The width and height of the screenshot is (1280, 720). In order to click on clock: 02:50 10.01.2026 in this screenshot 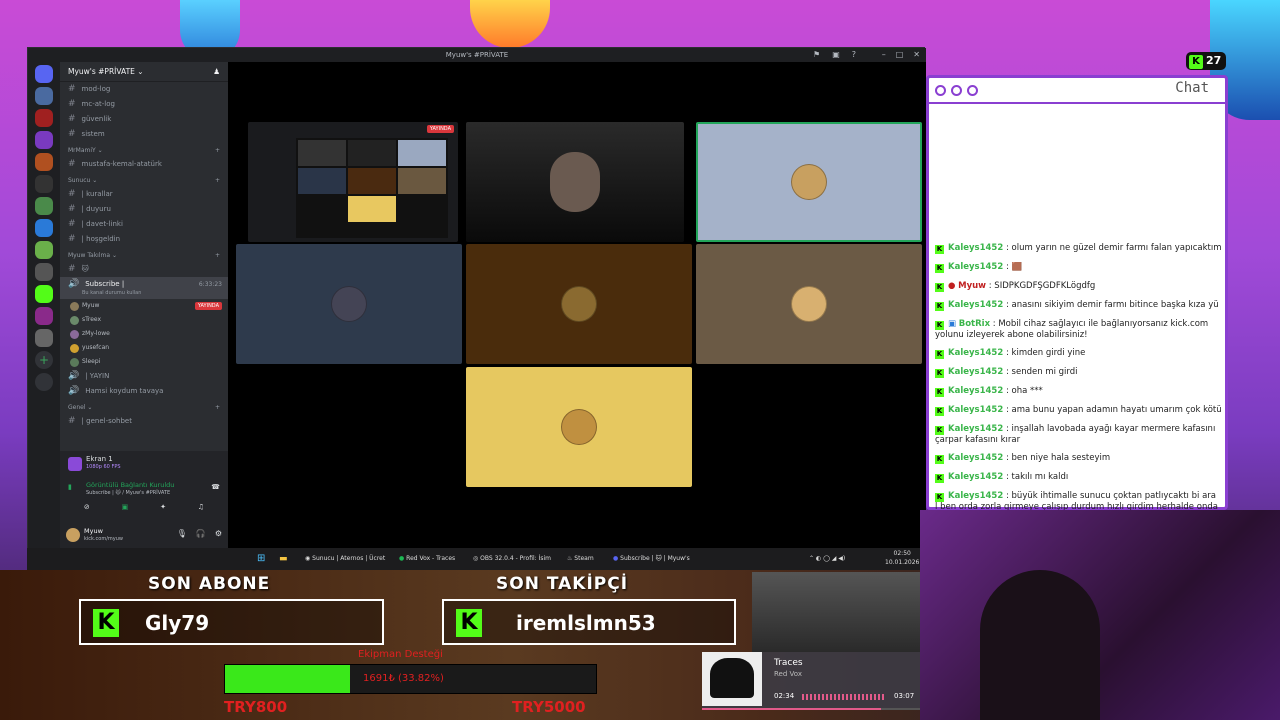, I will do `click(902, 555)`.